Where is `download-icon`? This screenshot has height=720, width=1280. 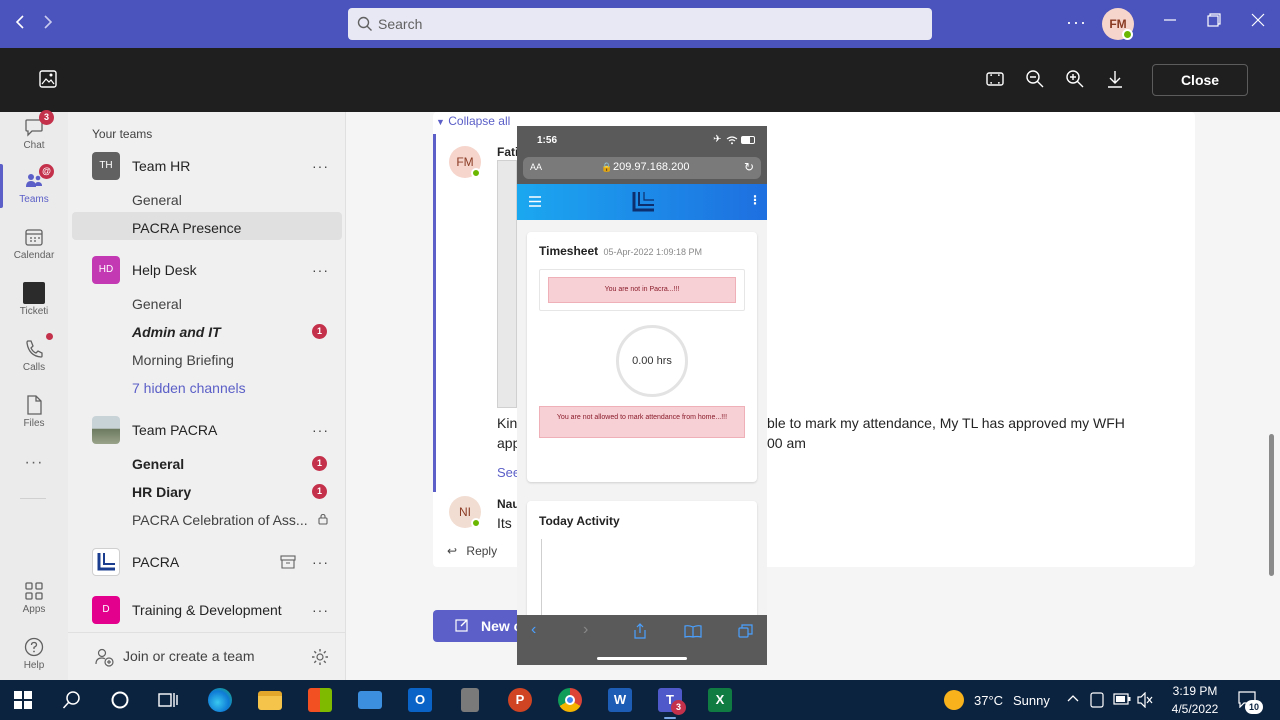
download-icon is located at coordinates (1116, 80).